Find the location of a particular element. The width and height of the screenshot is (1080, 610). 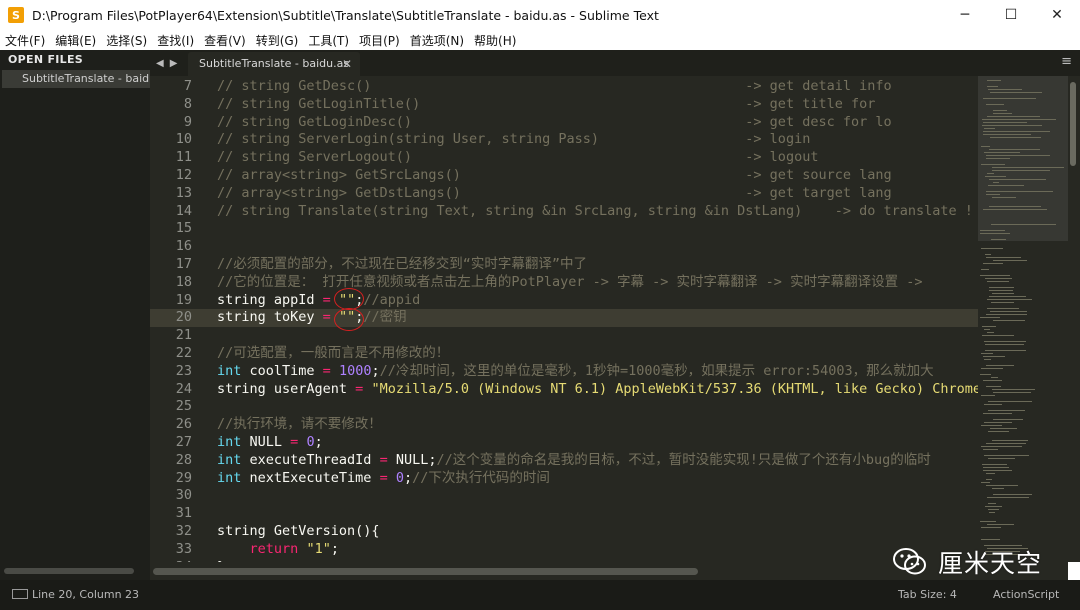

menu-selection: 选择(S) is located at coordinates (126, 40).